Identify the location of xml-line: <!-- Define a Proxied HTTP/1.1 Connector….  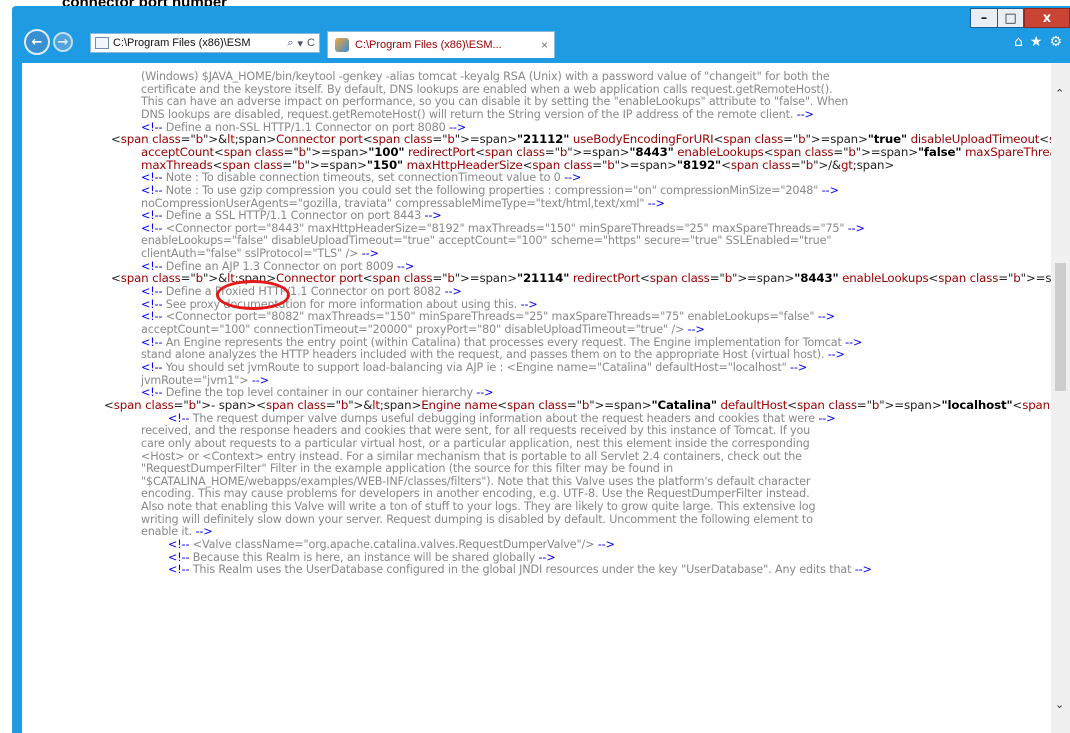
(301, 292).